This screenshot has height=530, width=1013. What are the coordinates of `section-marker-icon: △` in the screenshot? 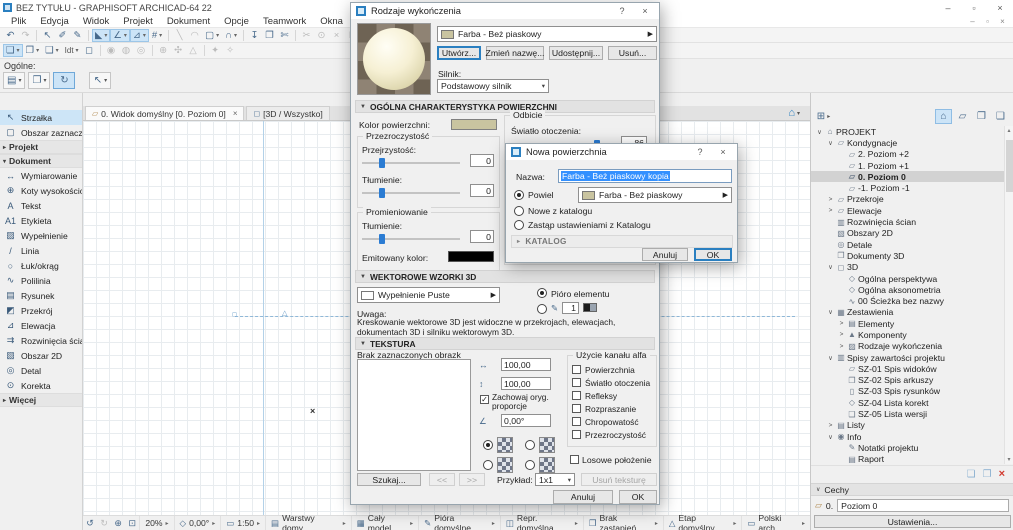 It's located at (284, 313).